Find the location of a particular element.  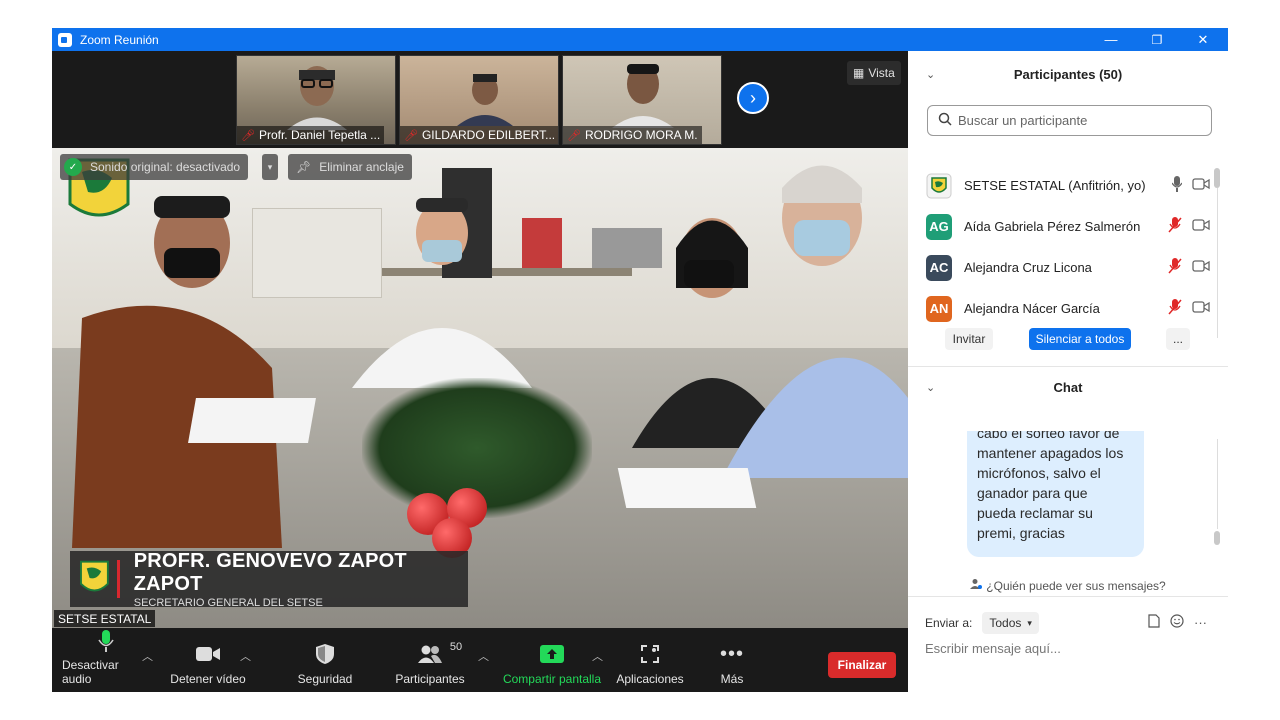

shield-icon is located at coordinates (325, 654).